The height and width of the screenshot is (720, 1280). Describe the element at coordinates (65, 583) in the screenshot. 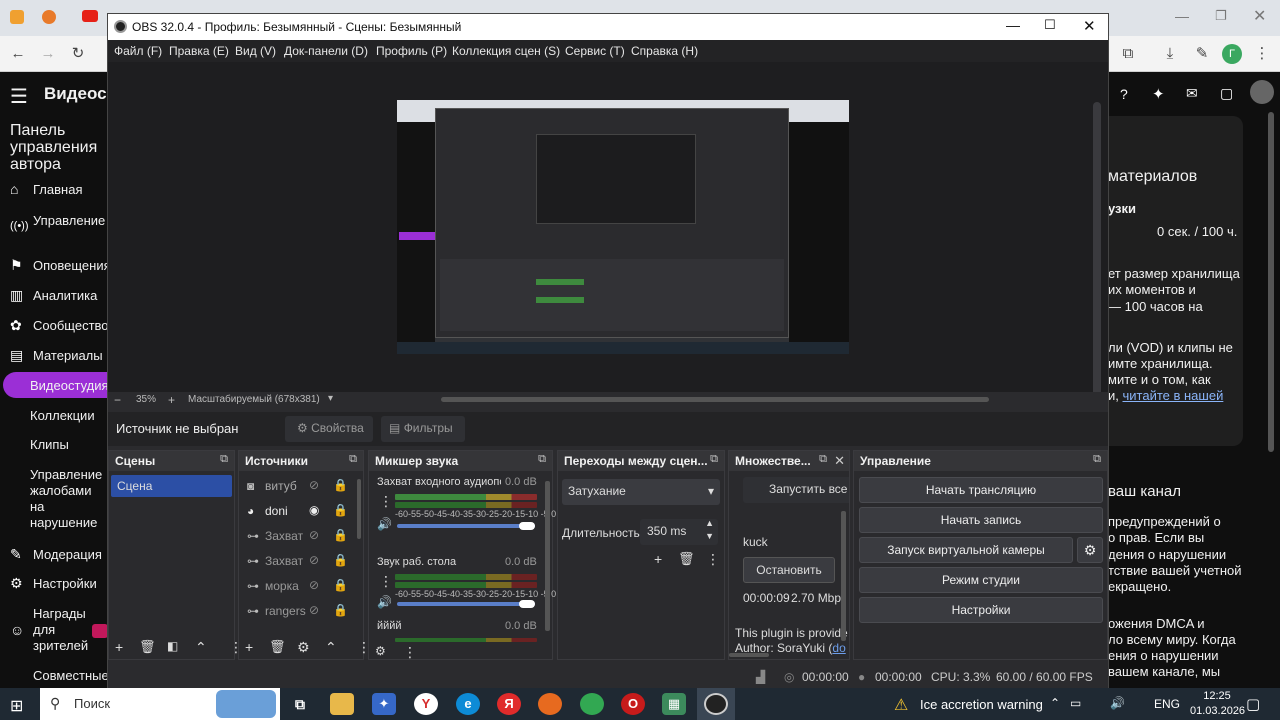

I see `nav-settings: Настройки` at that location.